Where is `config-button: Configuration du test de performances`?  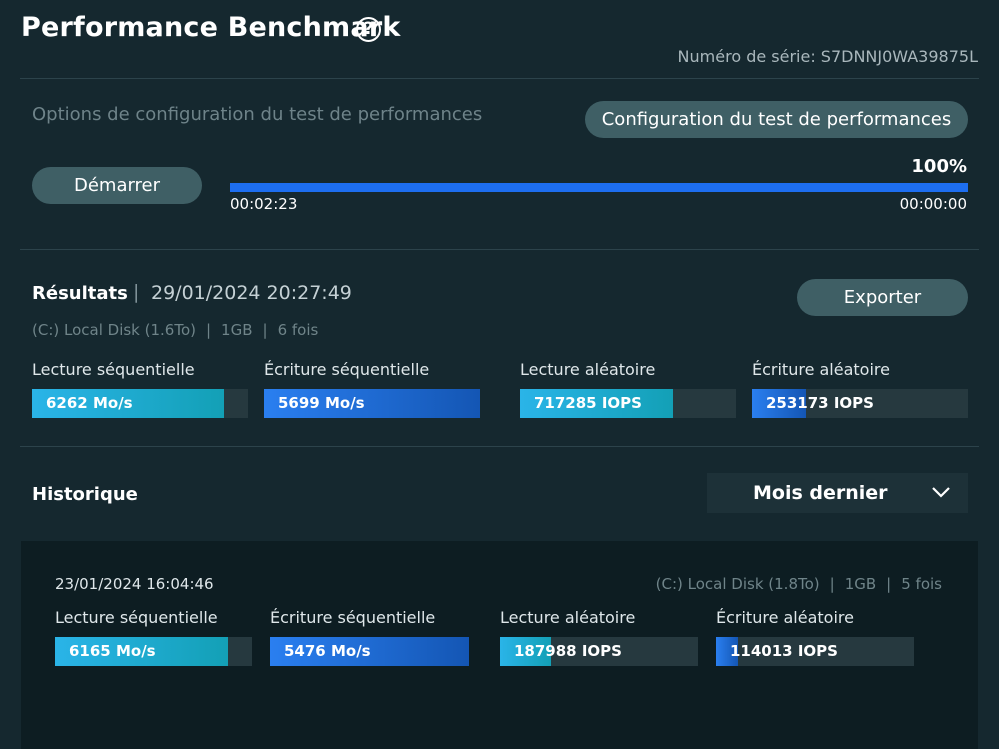 config-button: Configuration du test de performances is located at coordinates (776, 119).